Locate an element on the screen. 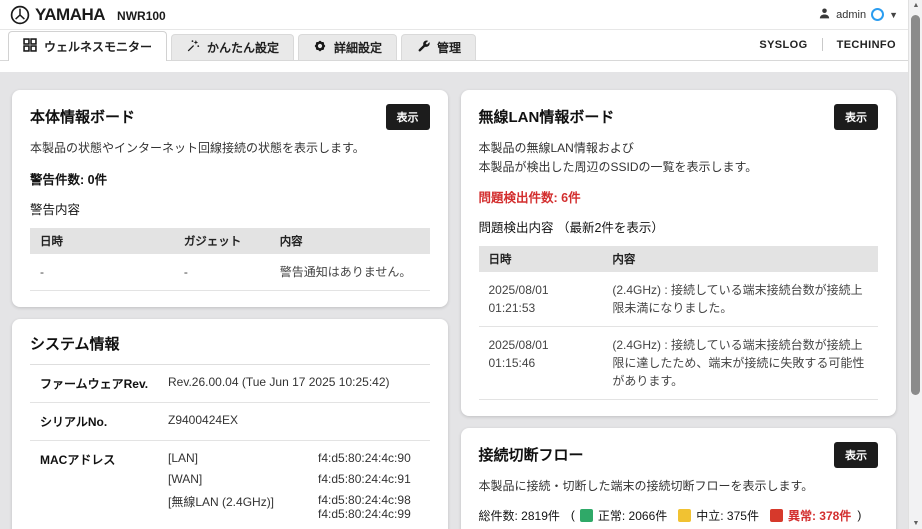  dashboard-icon is located at coordinates (30, 46).